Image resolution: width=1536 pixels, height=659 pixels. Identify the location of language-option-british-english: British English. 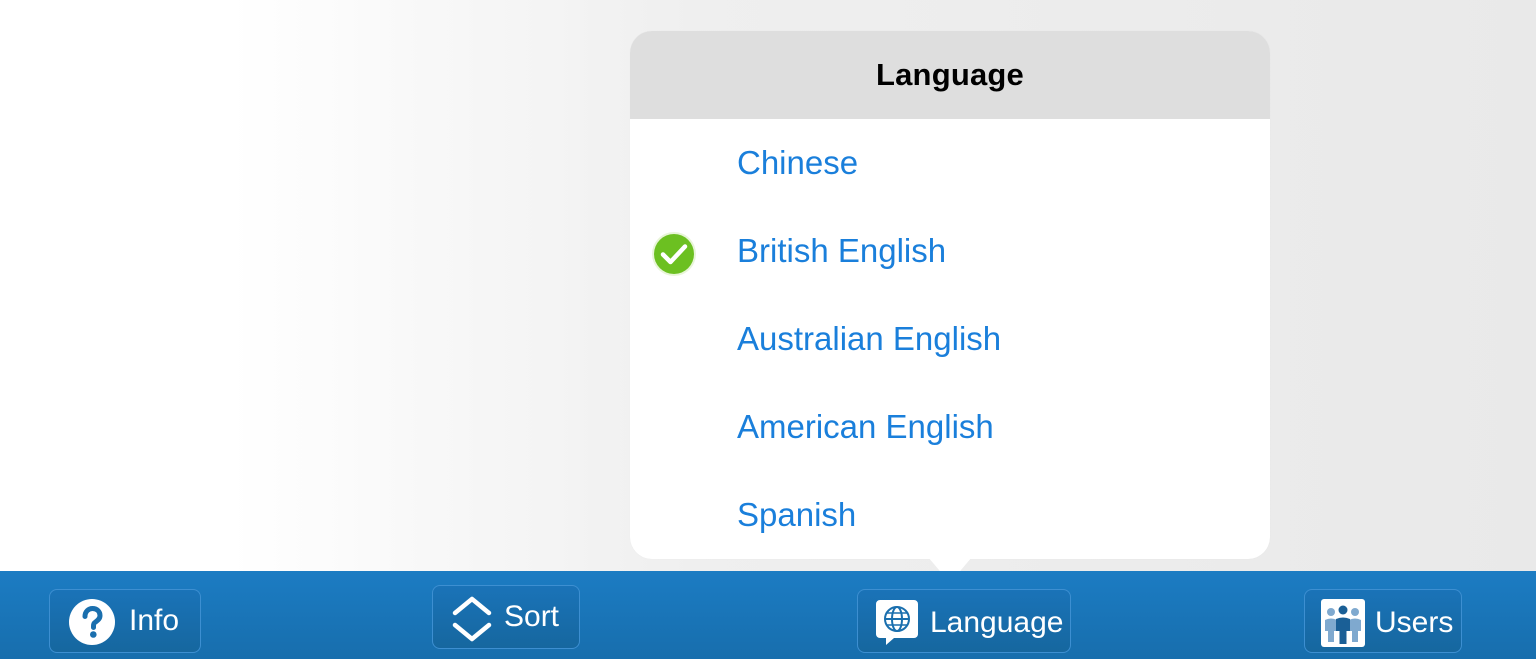
(950, 251).